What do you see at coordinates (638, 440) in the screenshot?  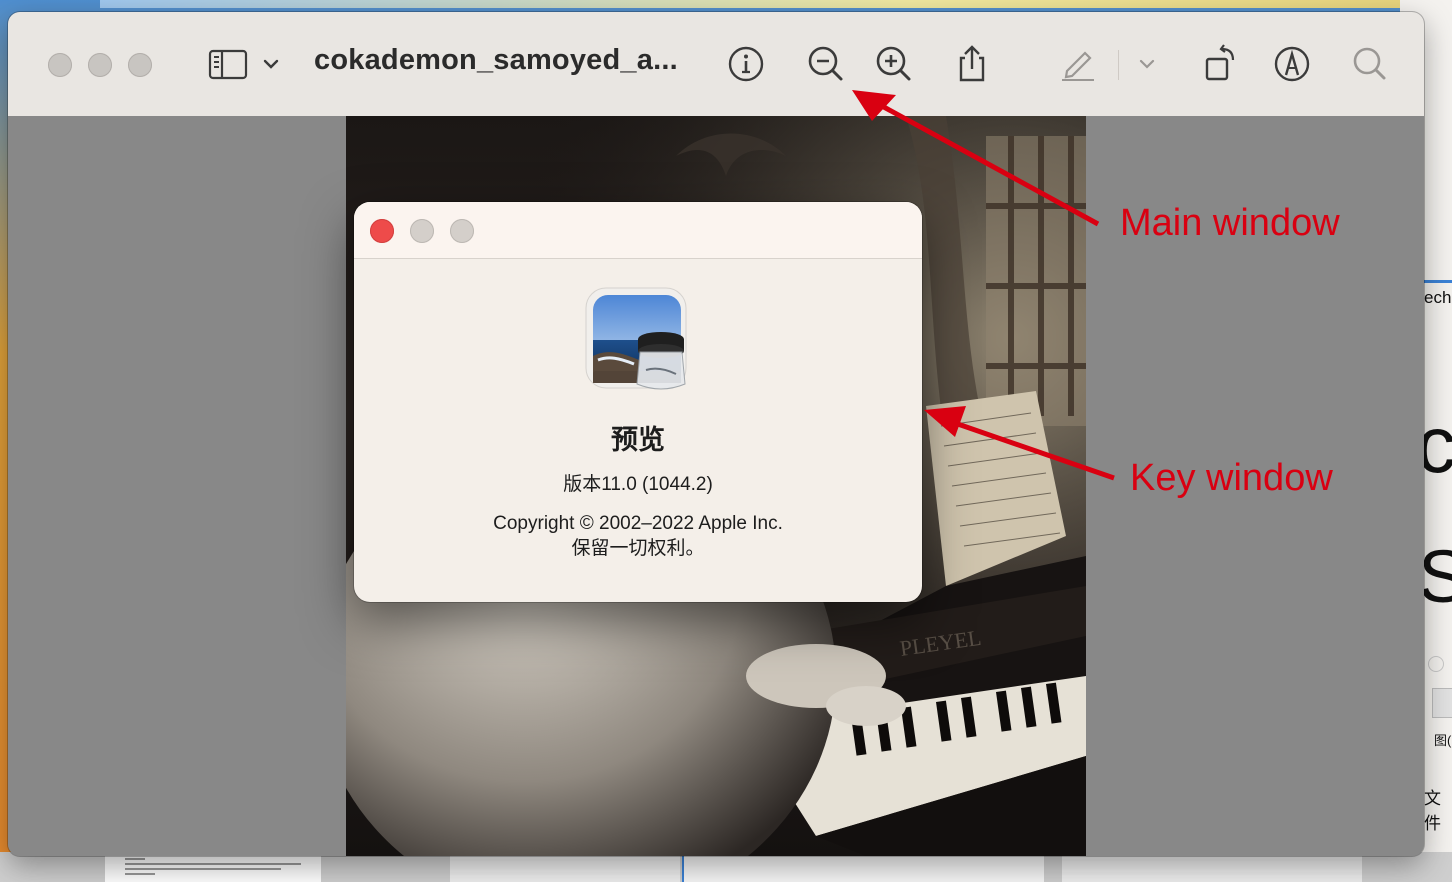 I see `app-name: 预览` at bounding box center [638, 440].